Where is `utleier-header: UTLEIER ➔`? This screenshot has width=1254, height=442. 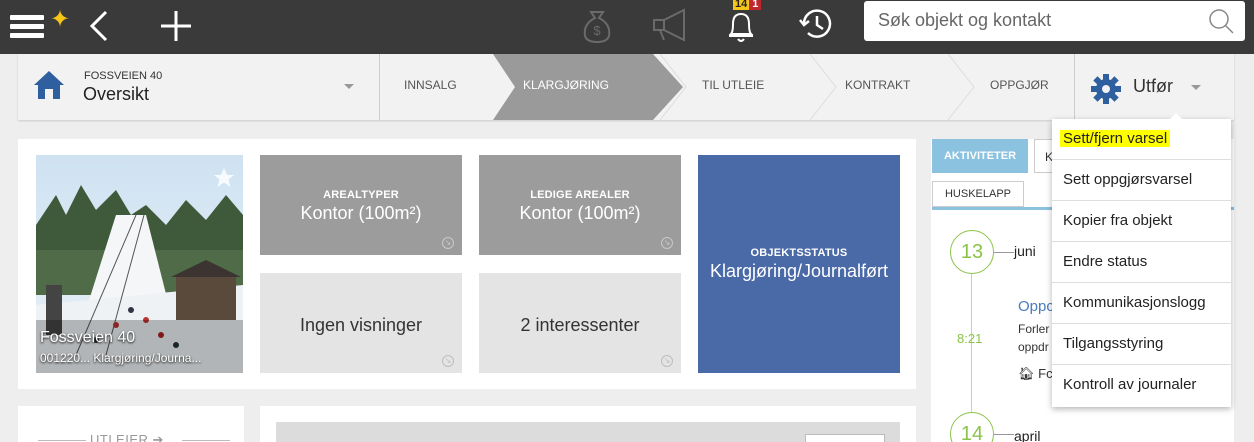 utleier-header: UTLEIER ➔ is located at coordinates (127, 437).